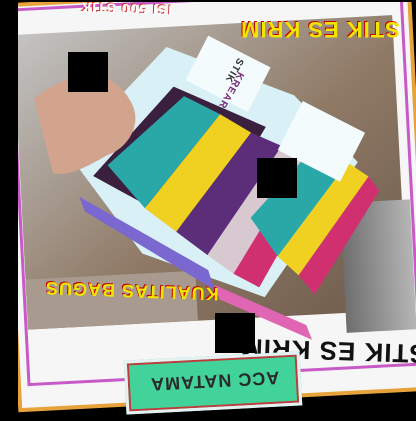 The height and width of the screenshot is (421, 416). What do you see at coordinates (208, 1) in the screenshot?
I see `top-border` at bounding box center [208, 1].